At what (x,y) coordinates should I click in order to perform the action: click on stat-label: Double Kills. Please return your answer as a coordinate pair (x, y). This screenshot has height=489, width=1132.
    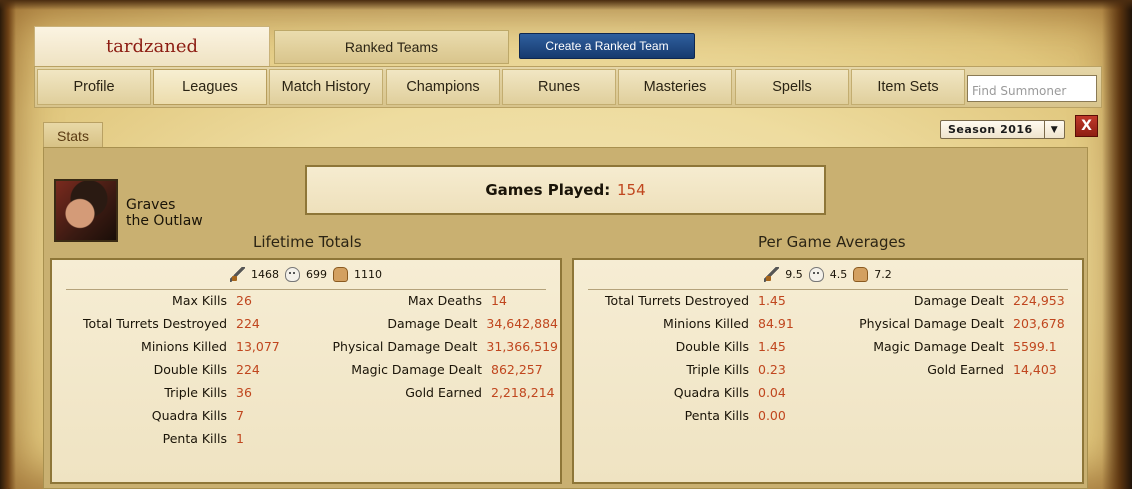
    Looking at the image, I should click on (190, 369).